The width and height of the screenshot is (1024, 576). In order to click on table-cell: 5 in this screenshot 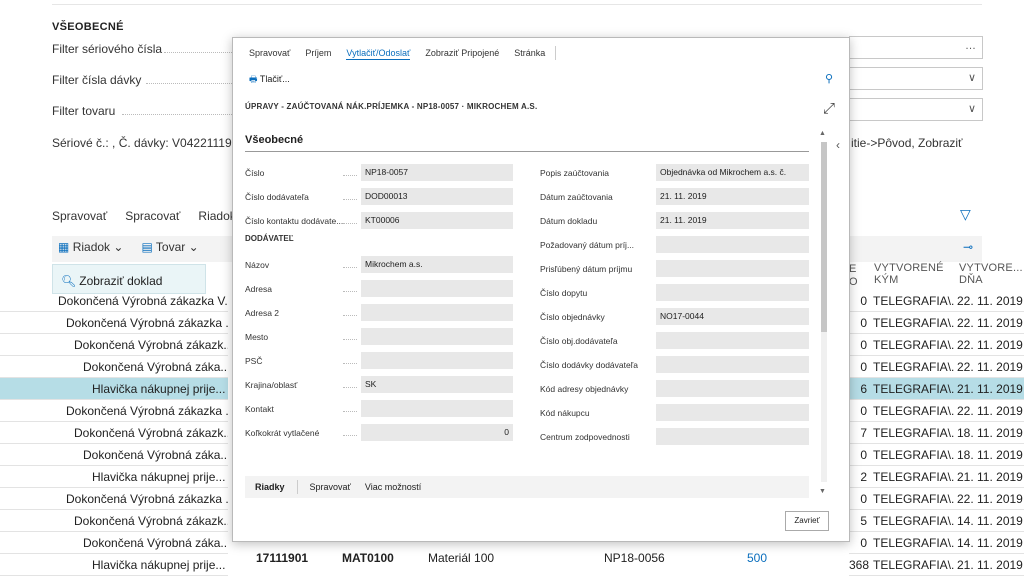, I will do `click(863, 521)`.